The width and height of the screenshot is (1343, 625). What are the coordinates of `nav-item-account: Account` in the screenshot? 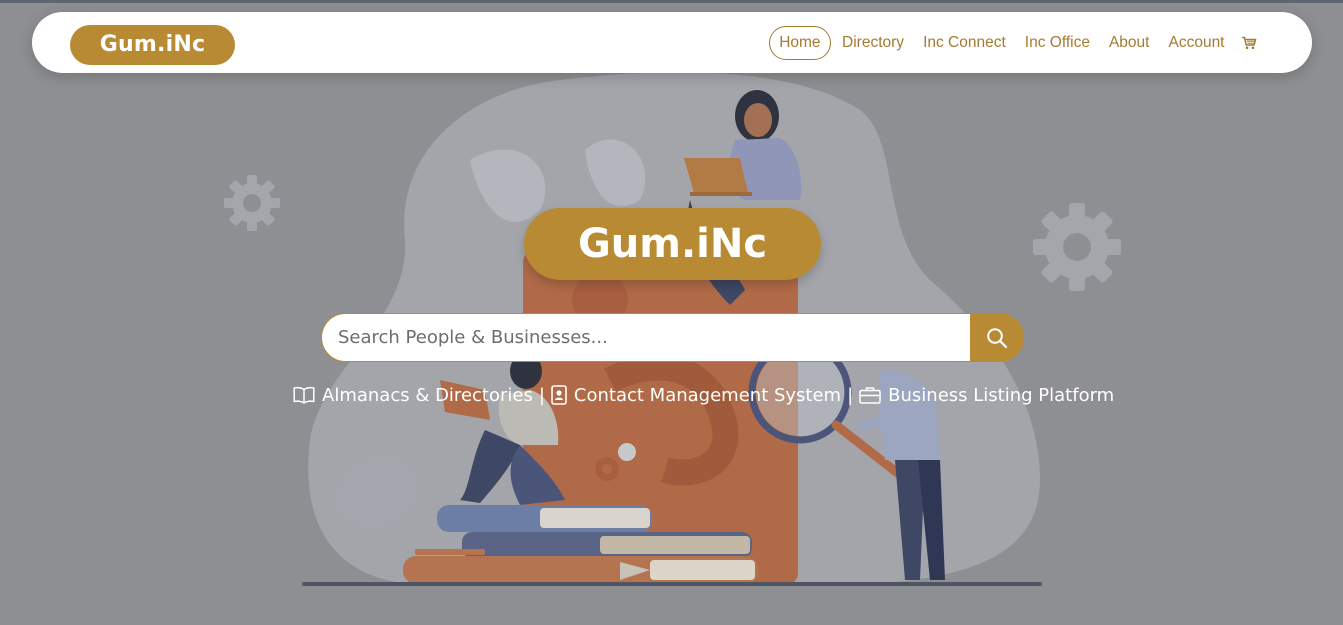 It's located at (1196, 43).